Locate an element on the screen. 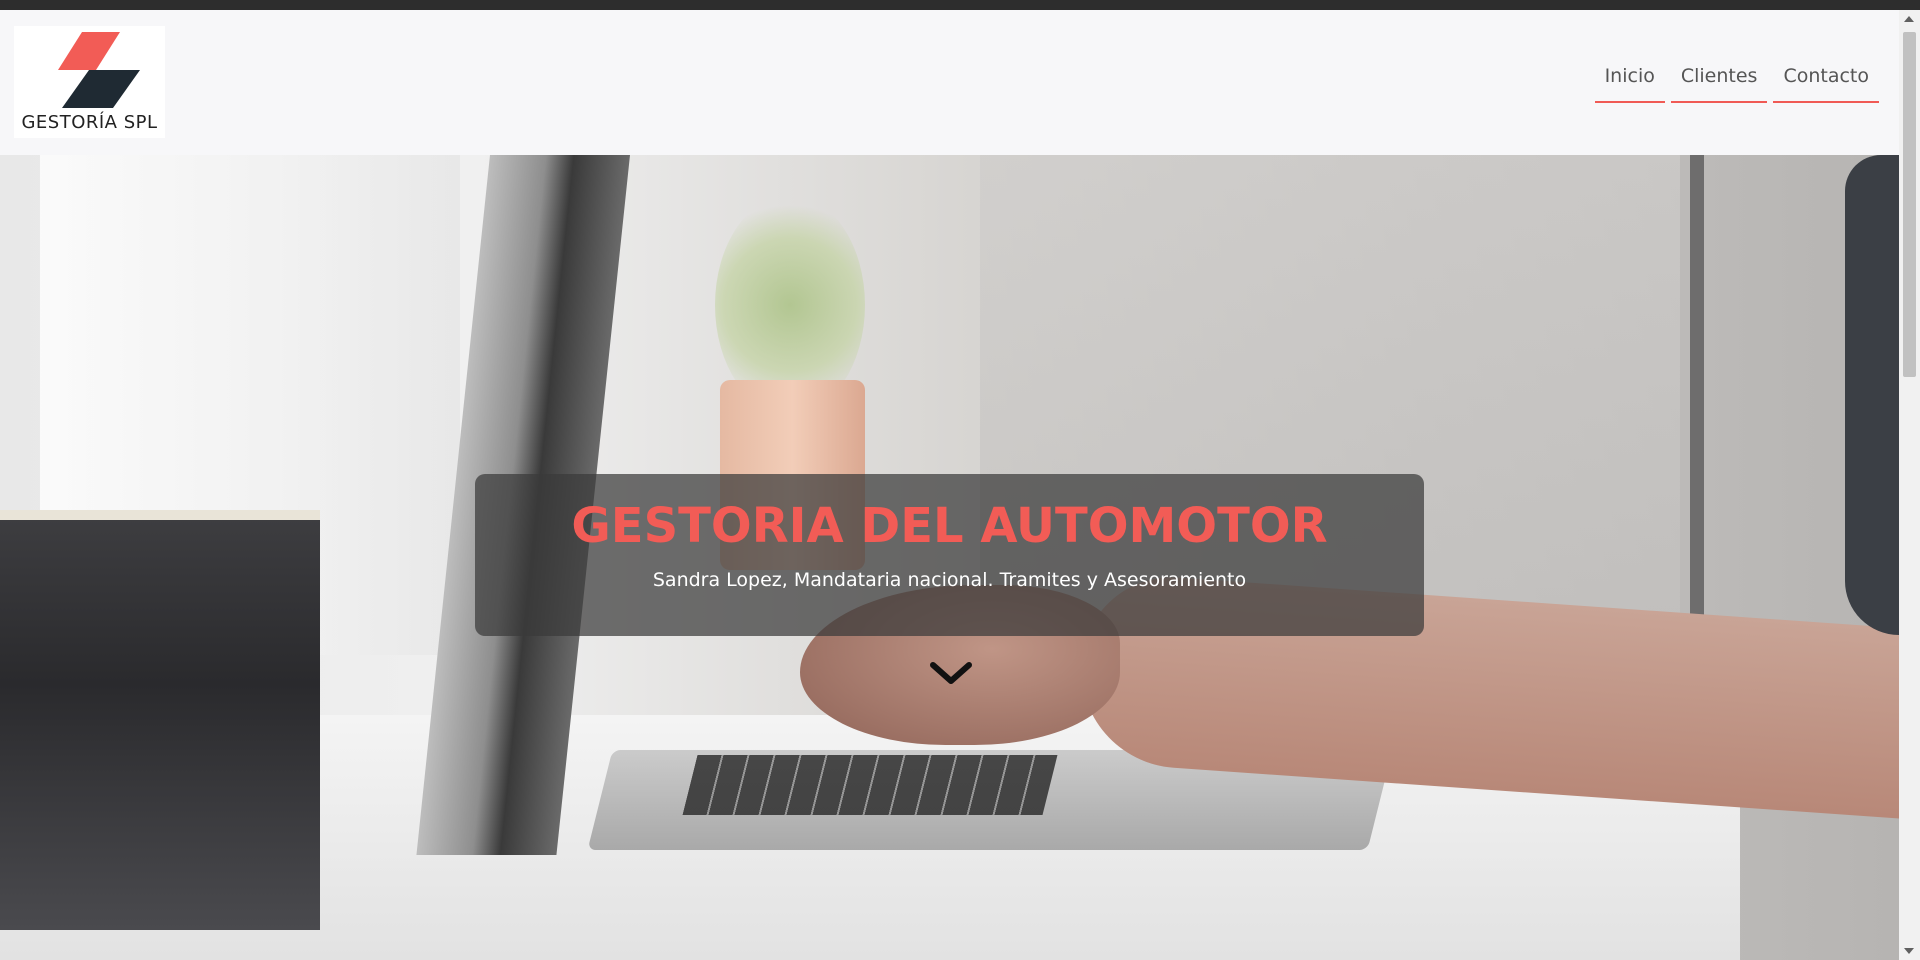  main-nav: Inicio Clientes Contacto is located at coordinates (1736, 84).